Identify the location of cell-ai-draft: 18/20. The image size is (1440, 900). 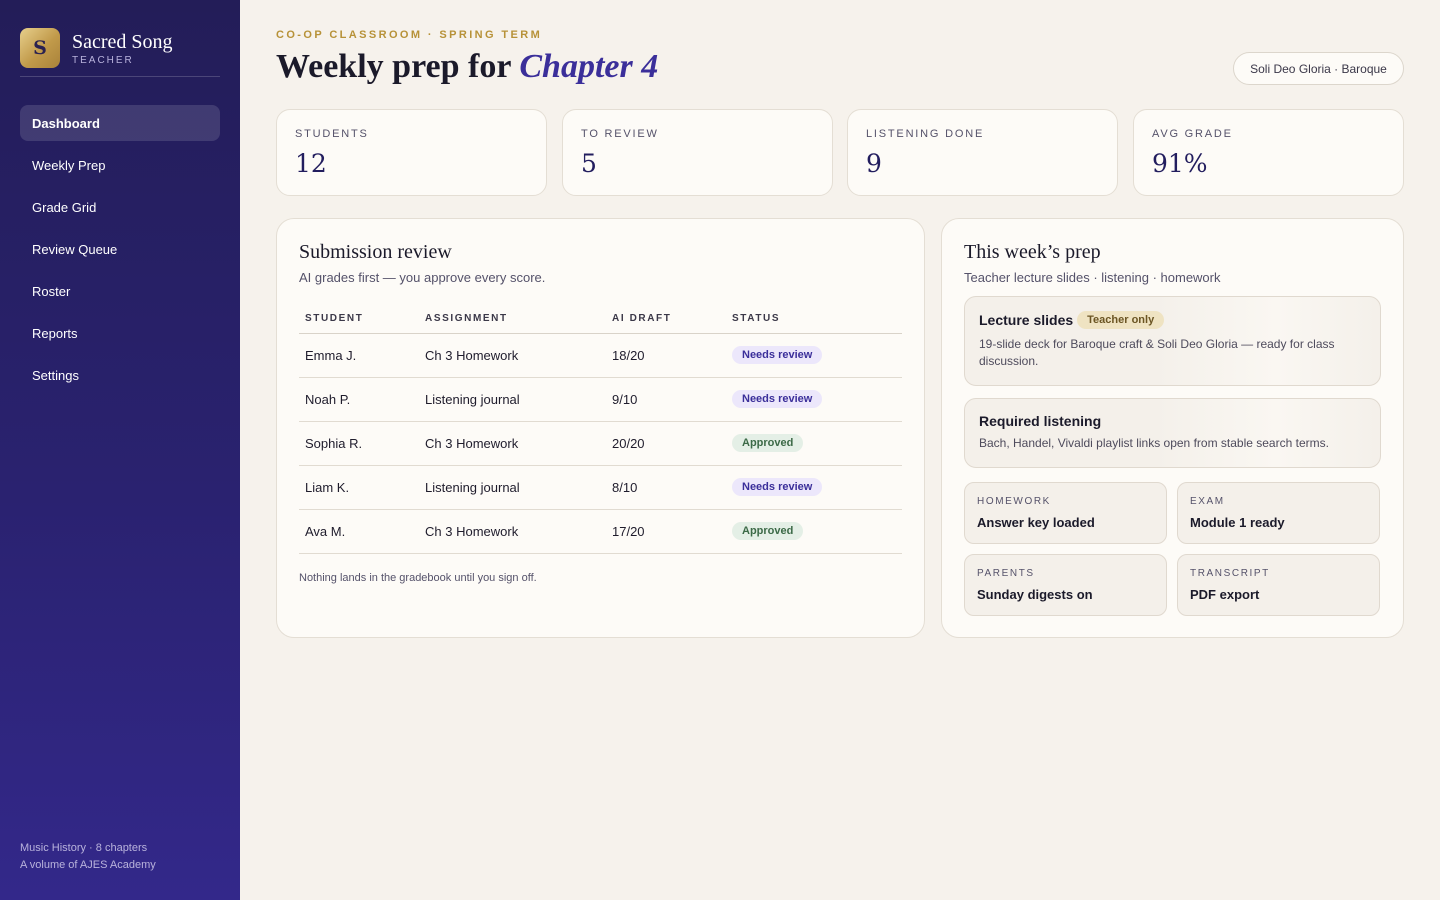
(666, 355).